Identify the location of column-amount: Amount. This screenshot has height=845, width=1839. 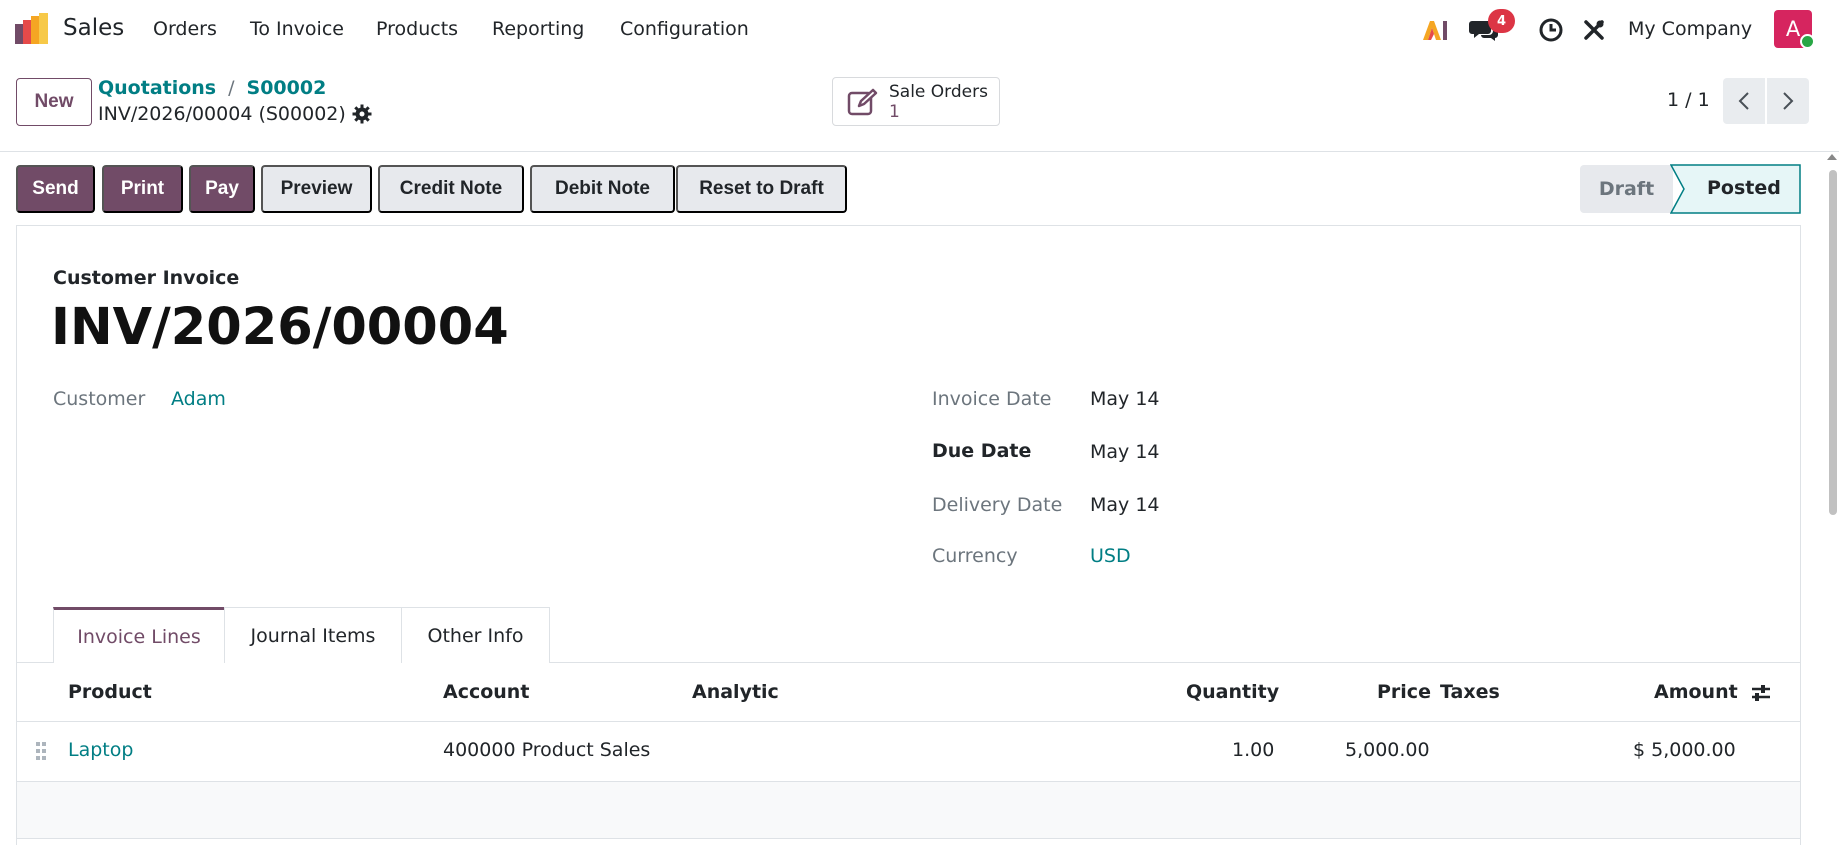
(1696, 692).